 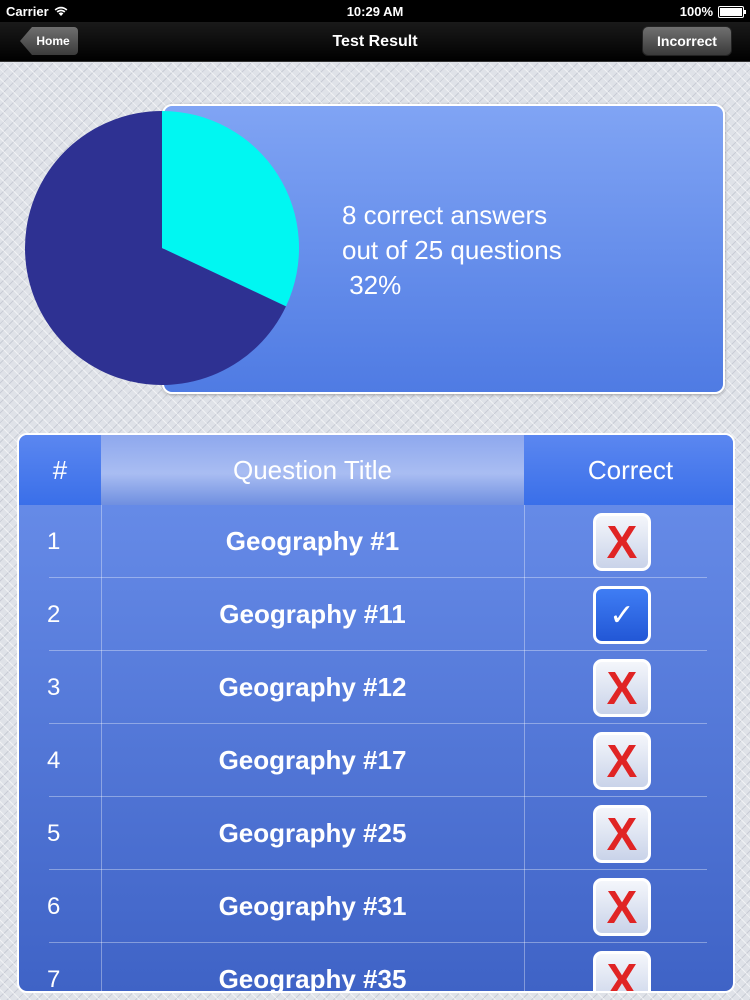 I want to click on table-header: # Question Title Correct, so click(x=376, y=470).